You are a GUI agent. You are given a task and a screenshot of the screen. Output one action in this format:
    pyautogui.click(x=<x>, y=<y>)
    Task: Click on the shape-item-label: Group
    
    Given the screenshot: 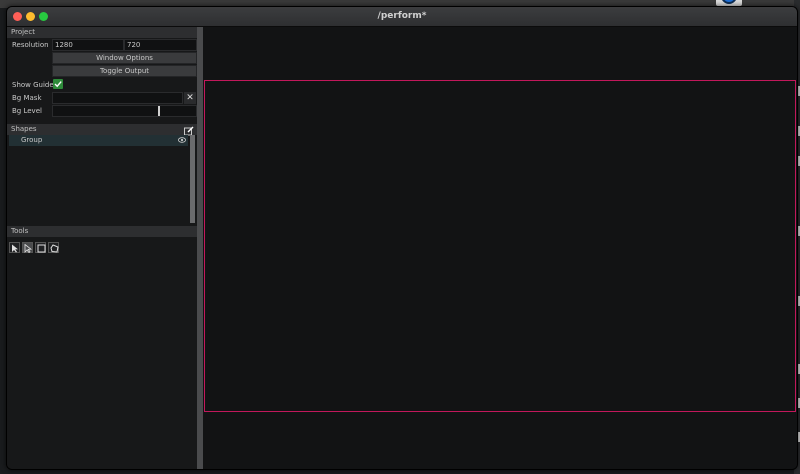 What is the action you would take?
    pyautogui.click(x=32, y=140)
    